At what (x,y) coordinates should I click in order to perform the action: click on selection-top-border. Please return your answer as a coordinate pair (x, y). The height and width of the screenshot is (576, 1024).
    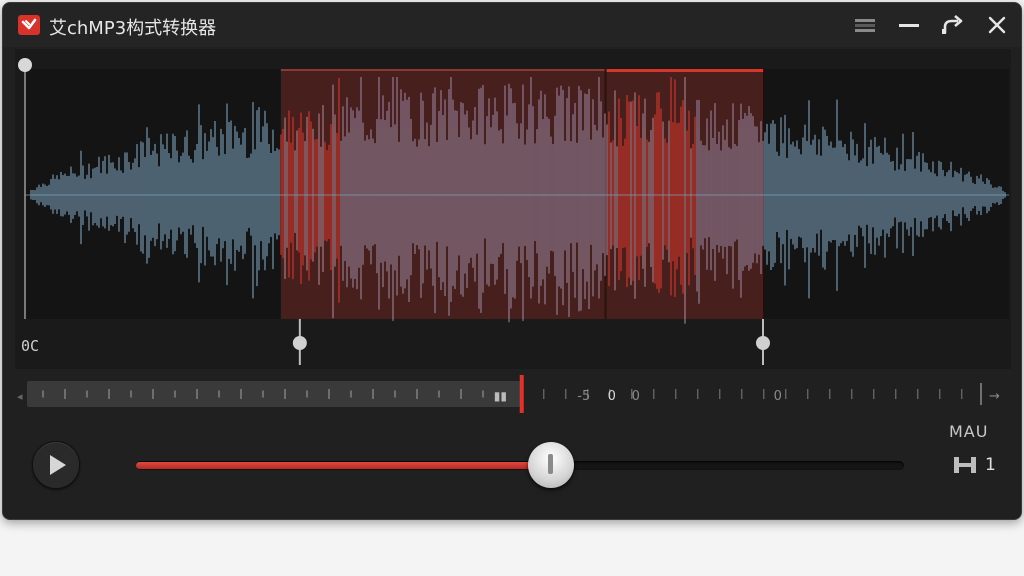
    Looking at the image, I should click on (443, 70).